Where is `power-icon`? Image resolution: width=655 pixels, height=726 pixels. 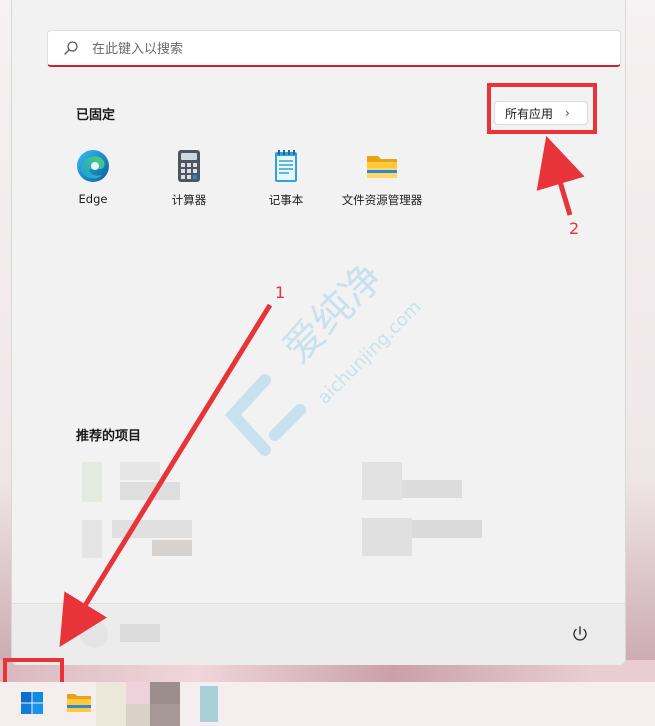 power-icon is located at coordinates (580, 634).